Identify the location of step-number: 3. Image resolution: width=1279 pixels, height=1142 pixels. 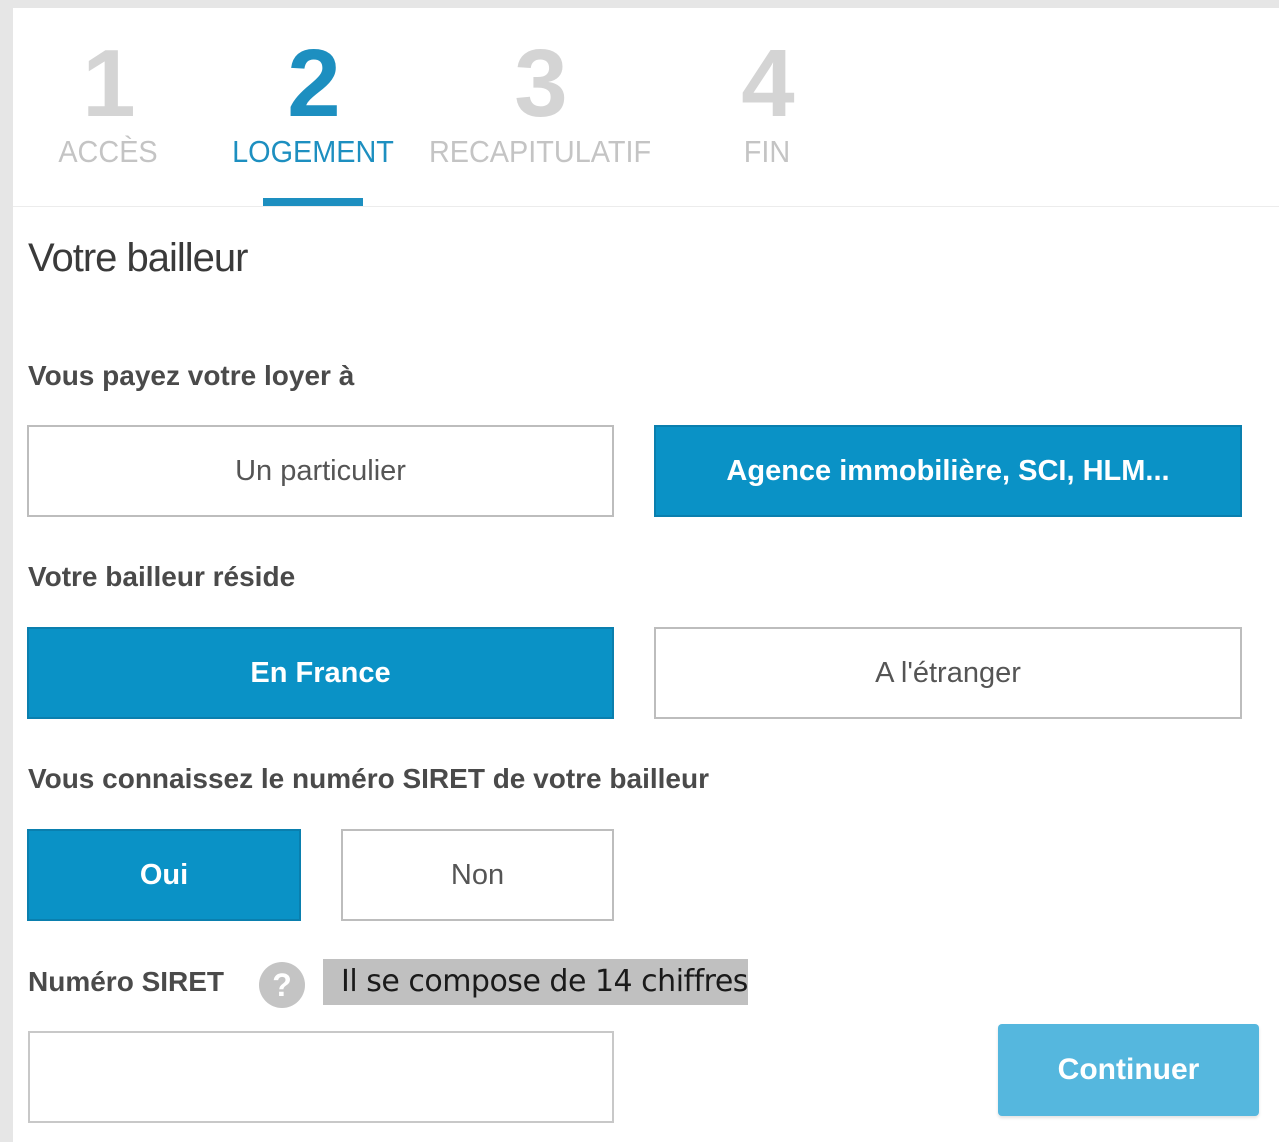
(540, 83).